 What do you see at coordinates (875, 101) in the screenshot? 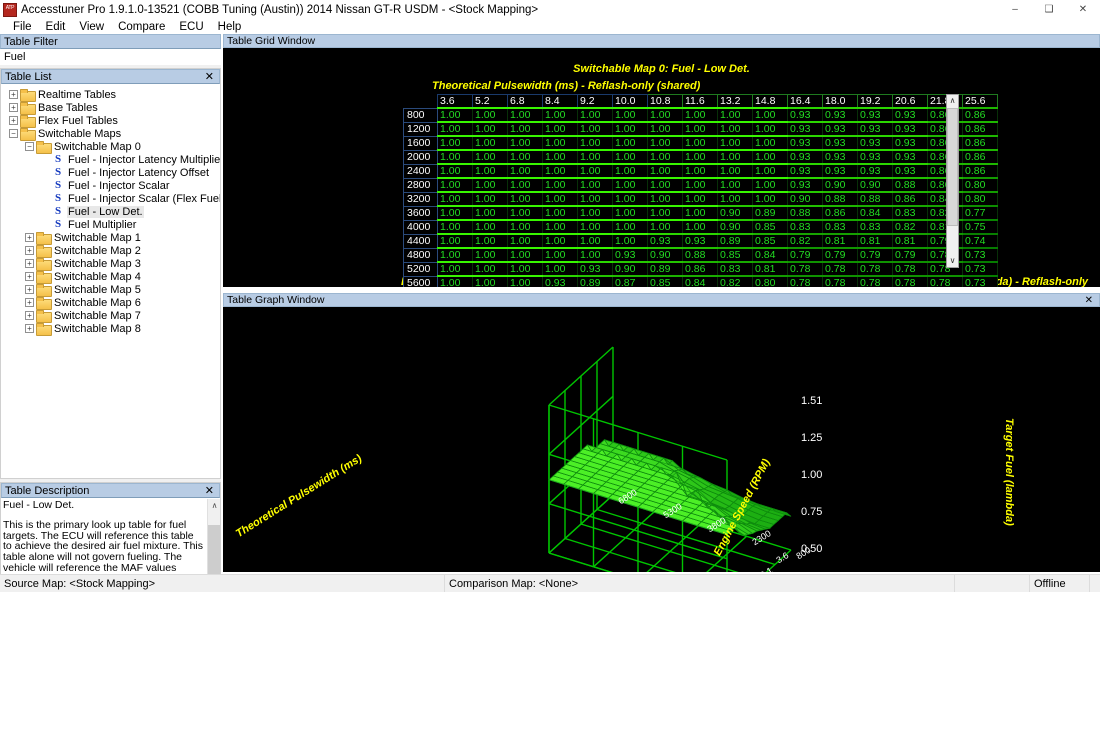
I see `column-header: 19.2` at bounding box center [875, 101].